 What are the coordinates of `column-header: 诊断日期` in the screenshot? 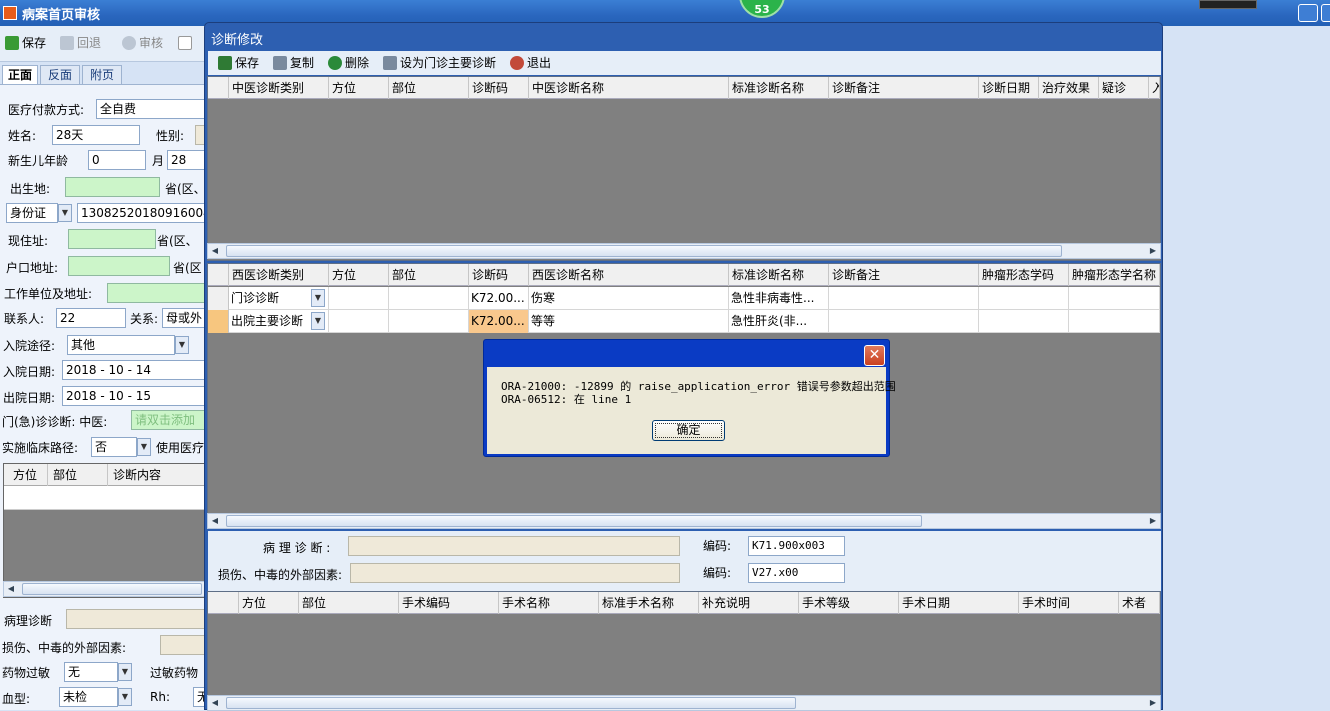 It's located at (1009, 88).